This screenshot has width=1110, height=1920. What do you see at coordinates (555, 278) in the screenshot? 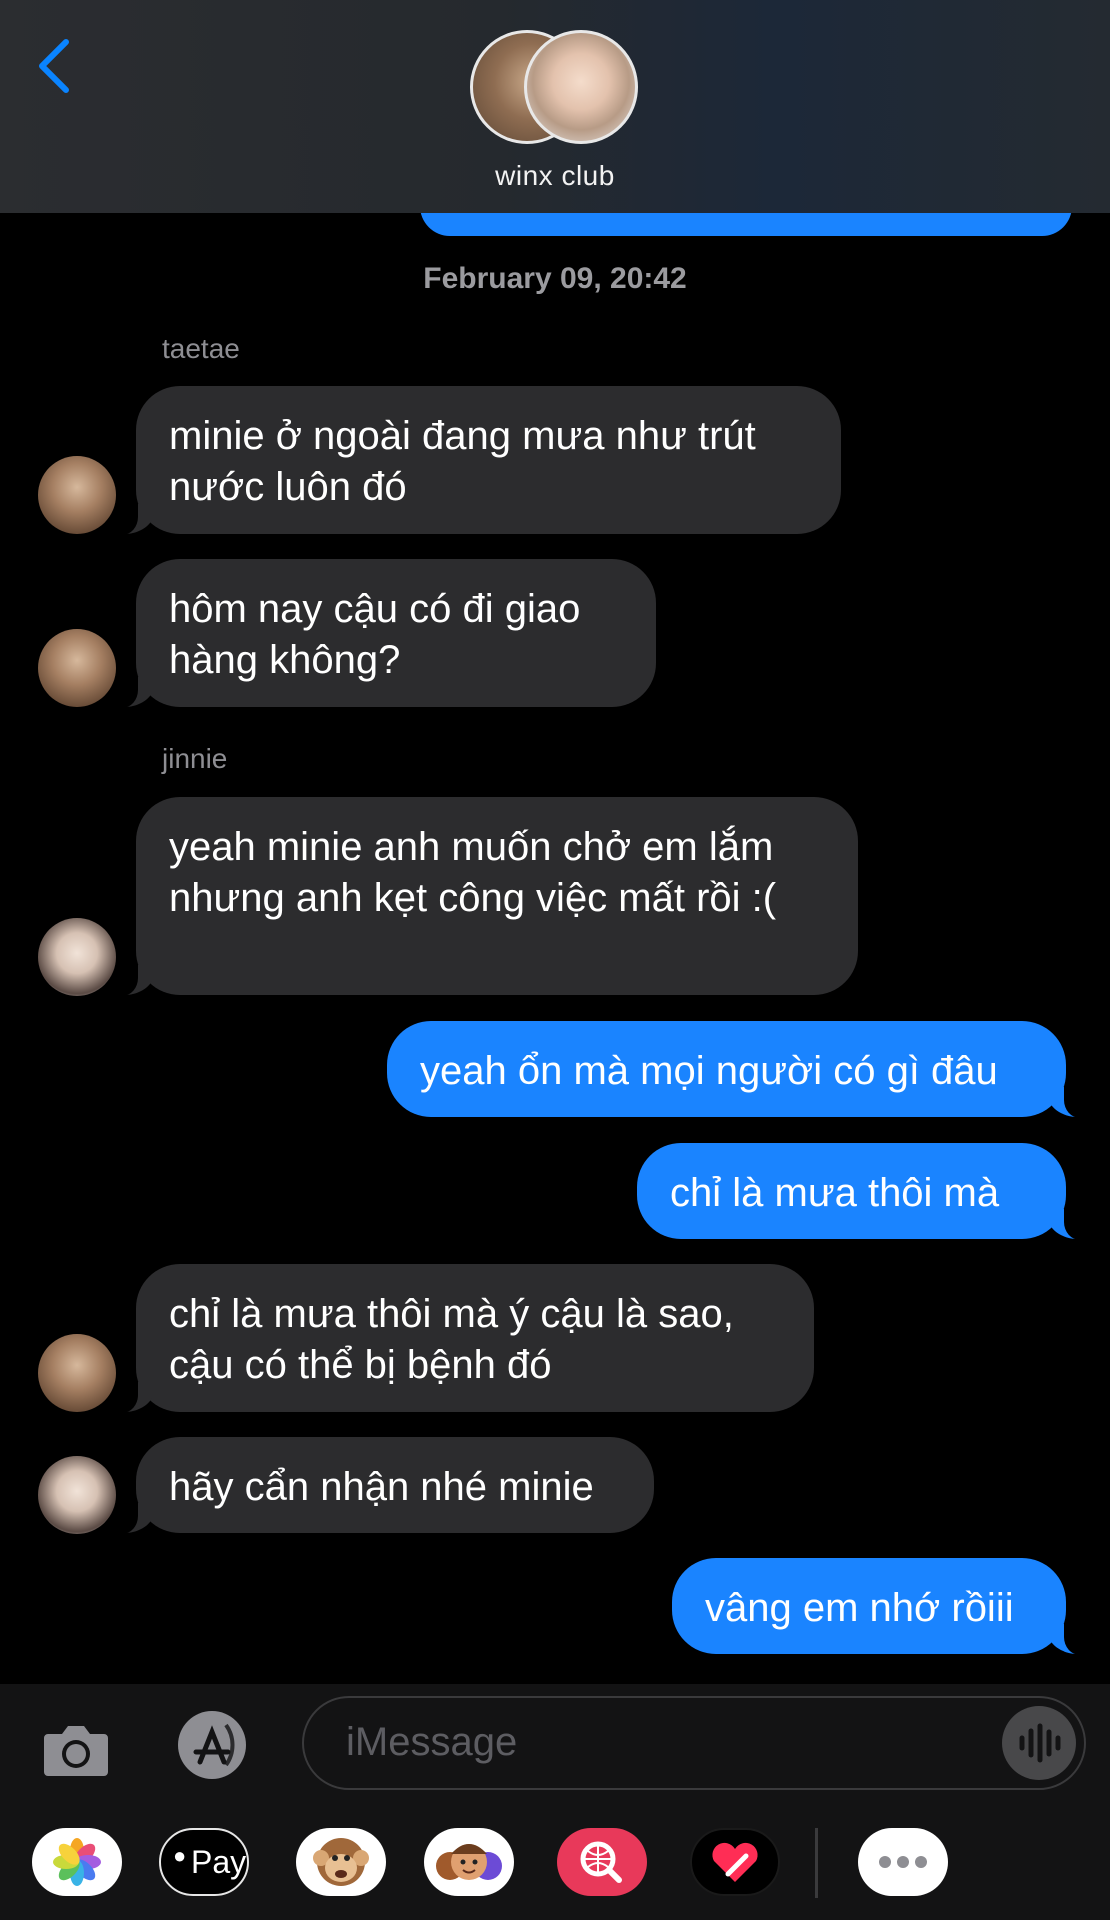
I see `timestamp: February 09, 20:42` at bounding box center [555, 278].